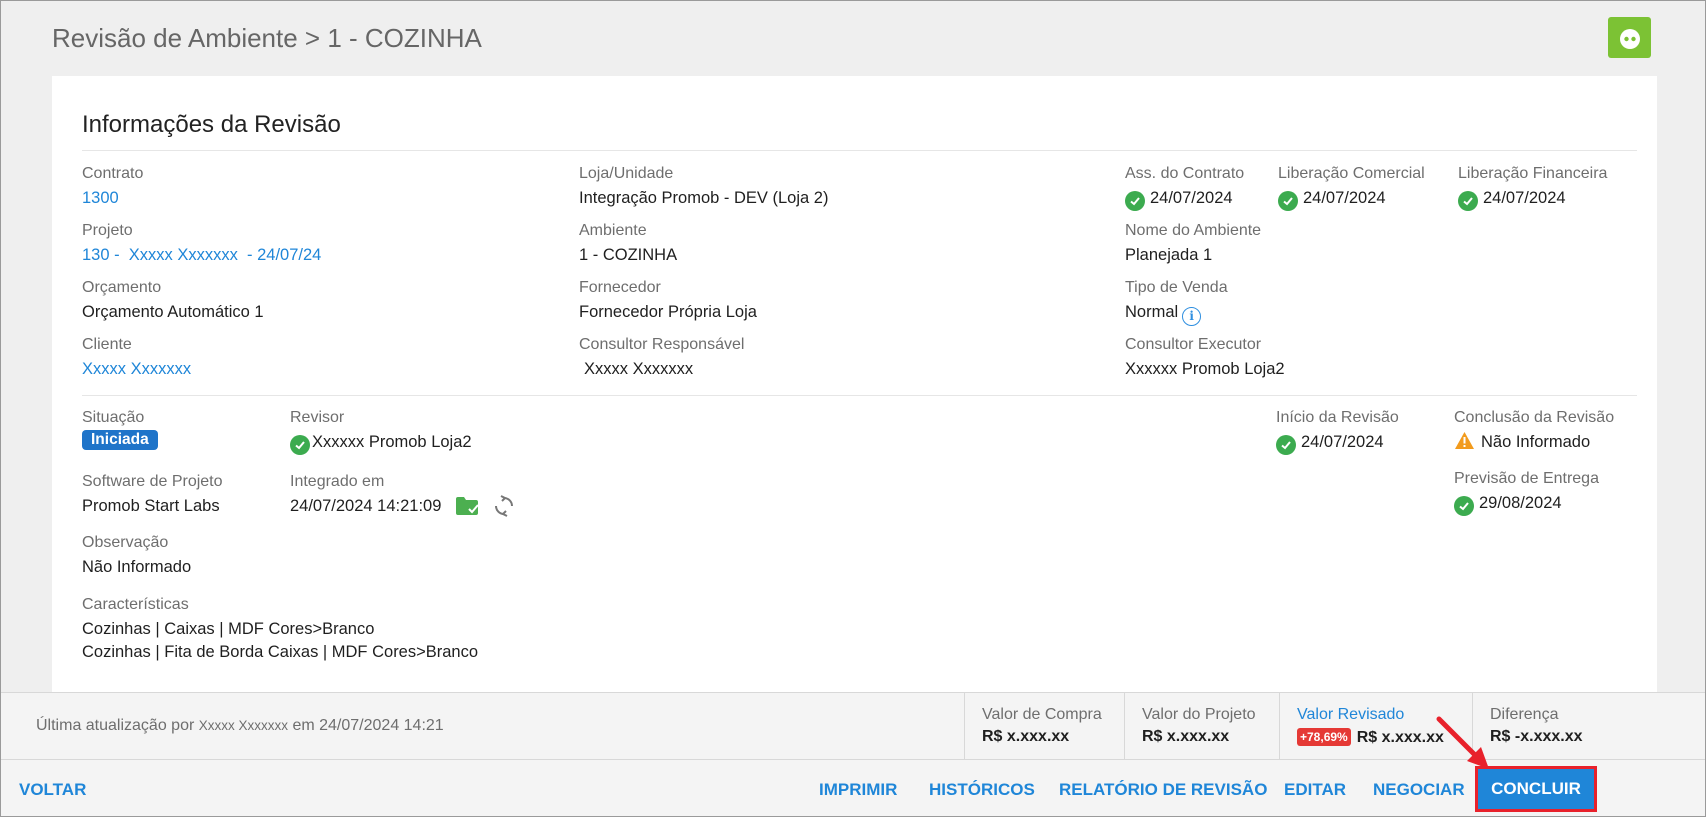 The image size is (1706, 817). I want to click on field-observacao: Observação Não Informado, so click(136, 555).